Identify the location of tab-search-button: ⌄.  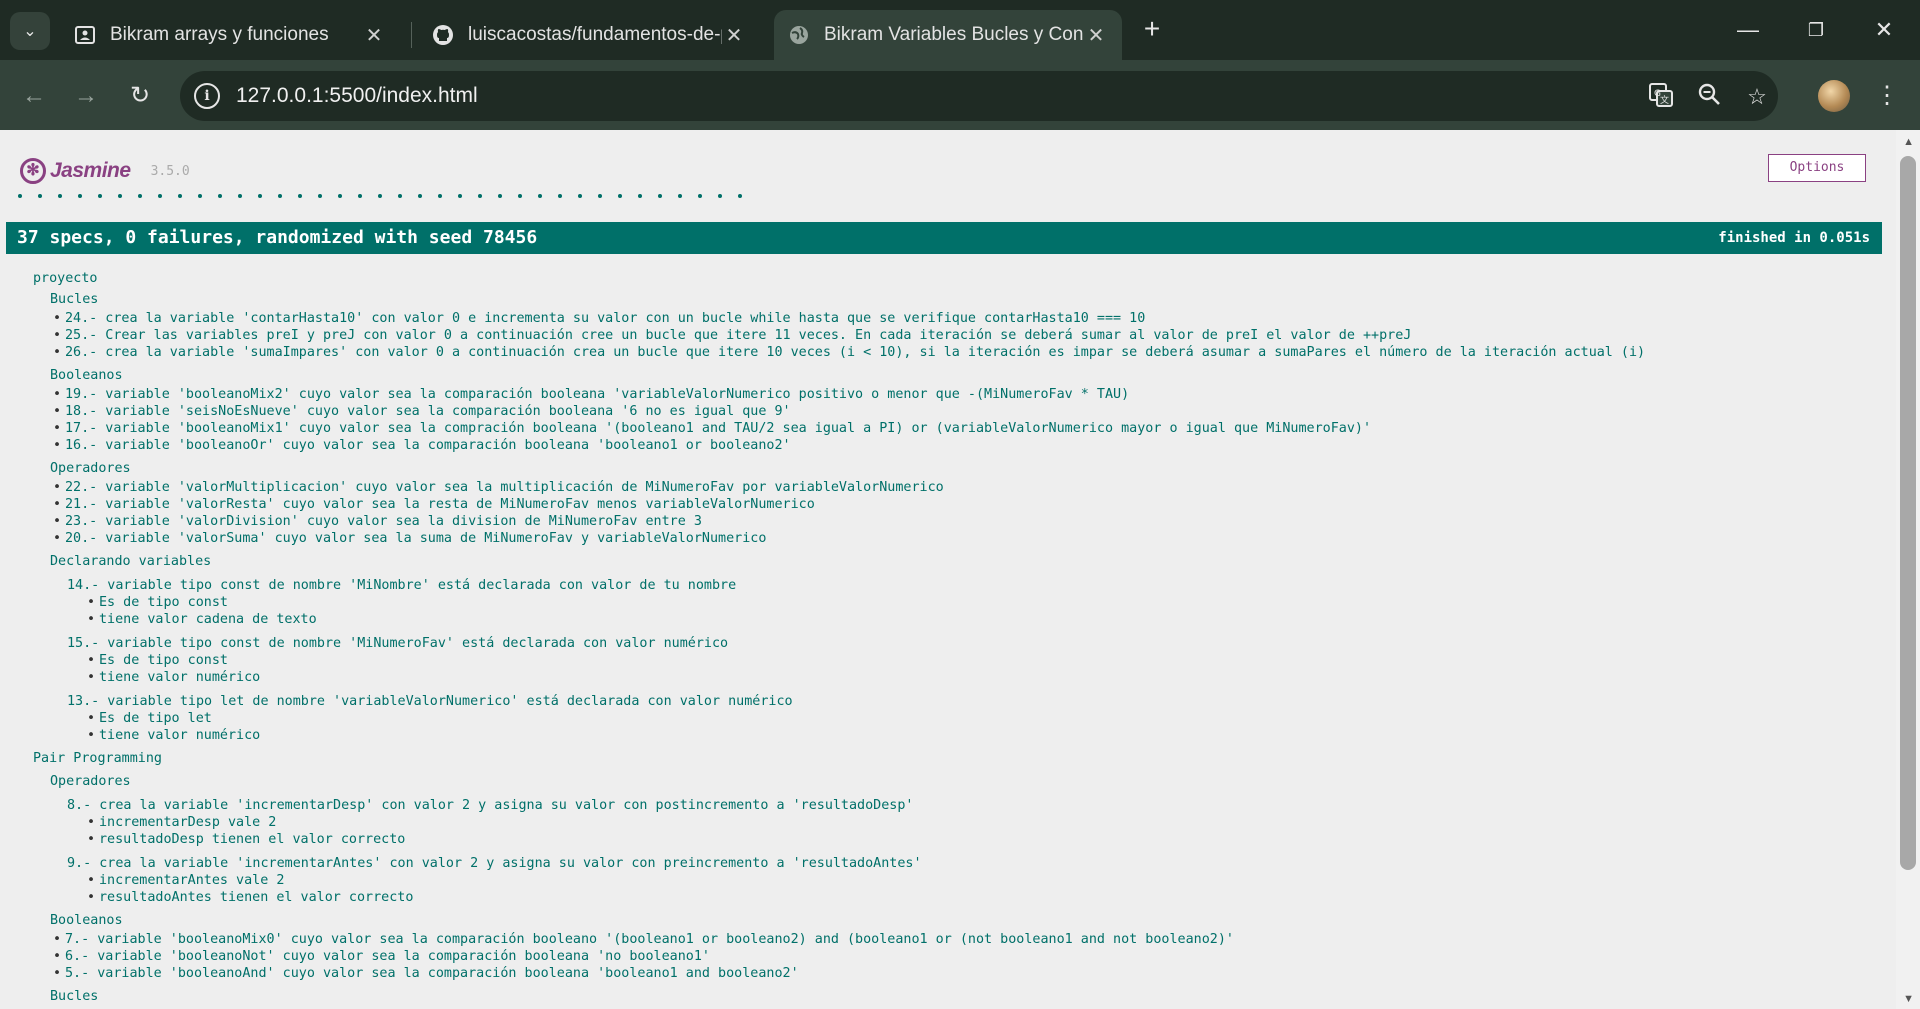
(30, 31).